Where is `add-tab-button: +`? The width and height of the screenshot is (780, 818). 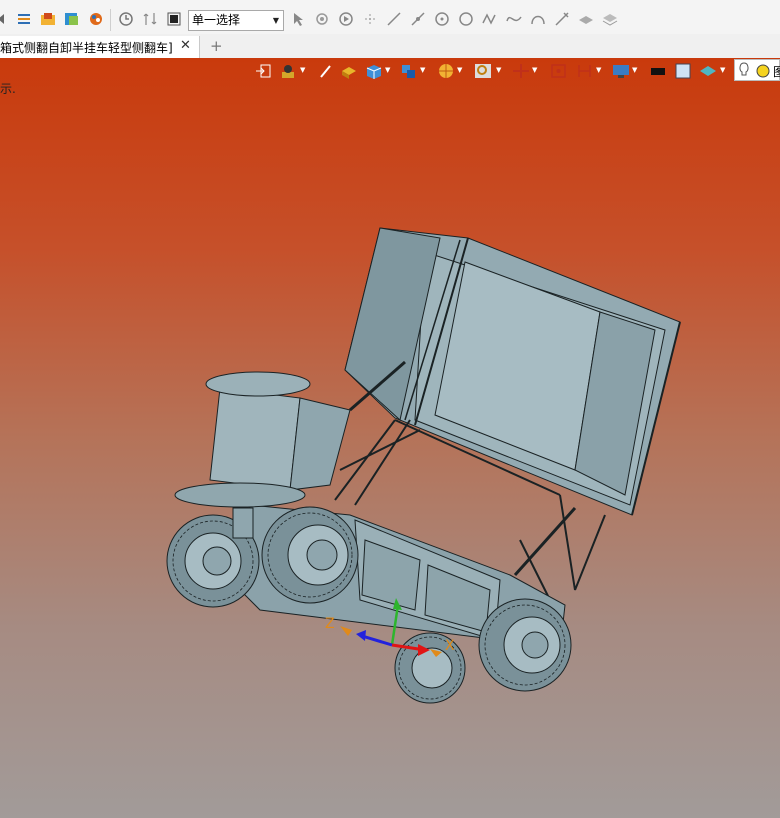
add-tab-button: + is located at coordinates (216, 46).